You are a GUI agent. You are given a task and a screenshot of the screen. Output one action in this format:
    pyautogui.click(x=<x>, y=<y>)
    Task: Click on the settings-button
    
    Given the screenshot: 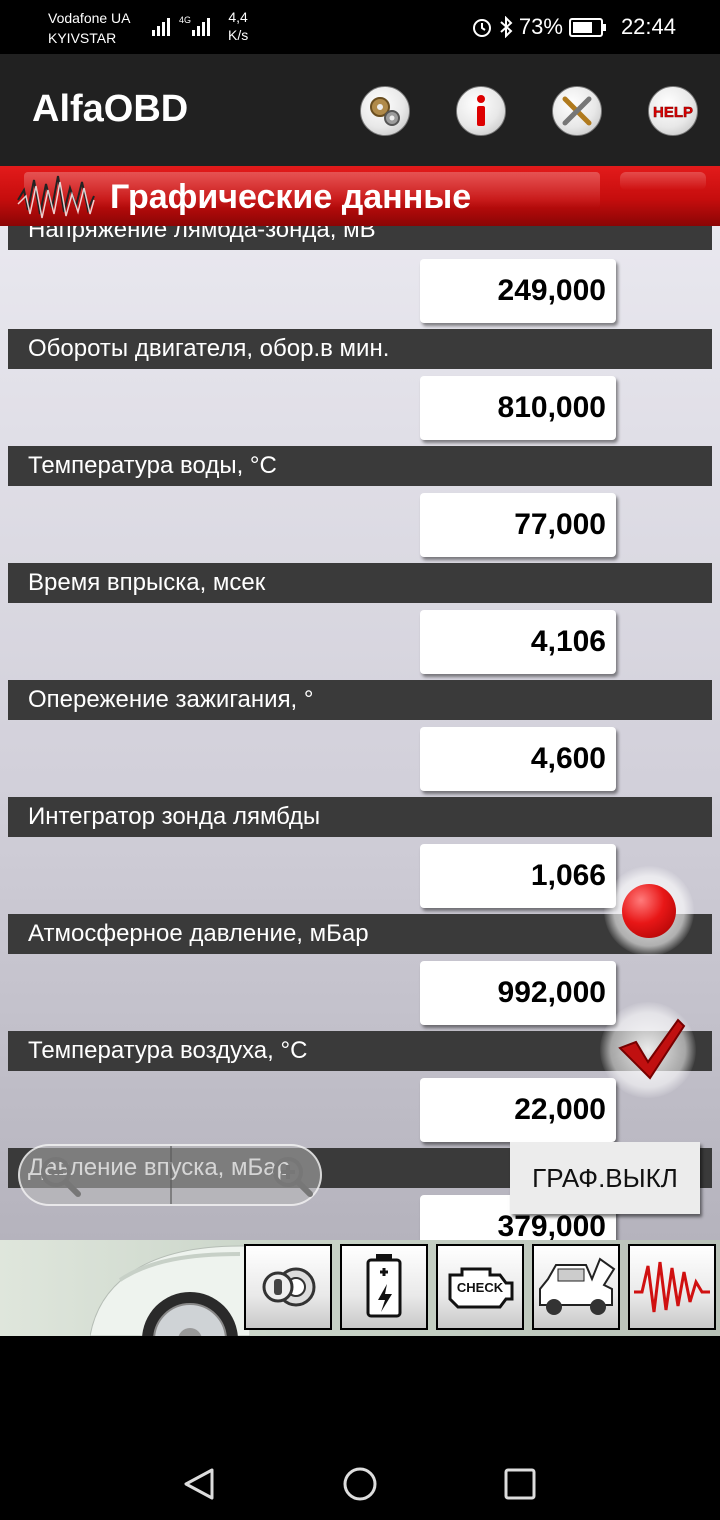 What is the action you would take?
    pyautogui.click(x=385, y=111)
    